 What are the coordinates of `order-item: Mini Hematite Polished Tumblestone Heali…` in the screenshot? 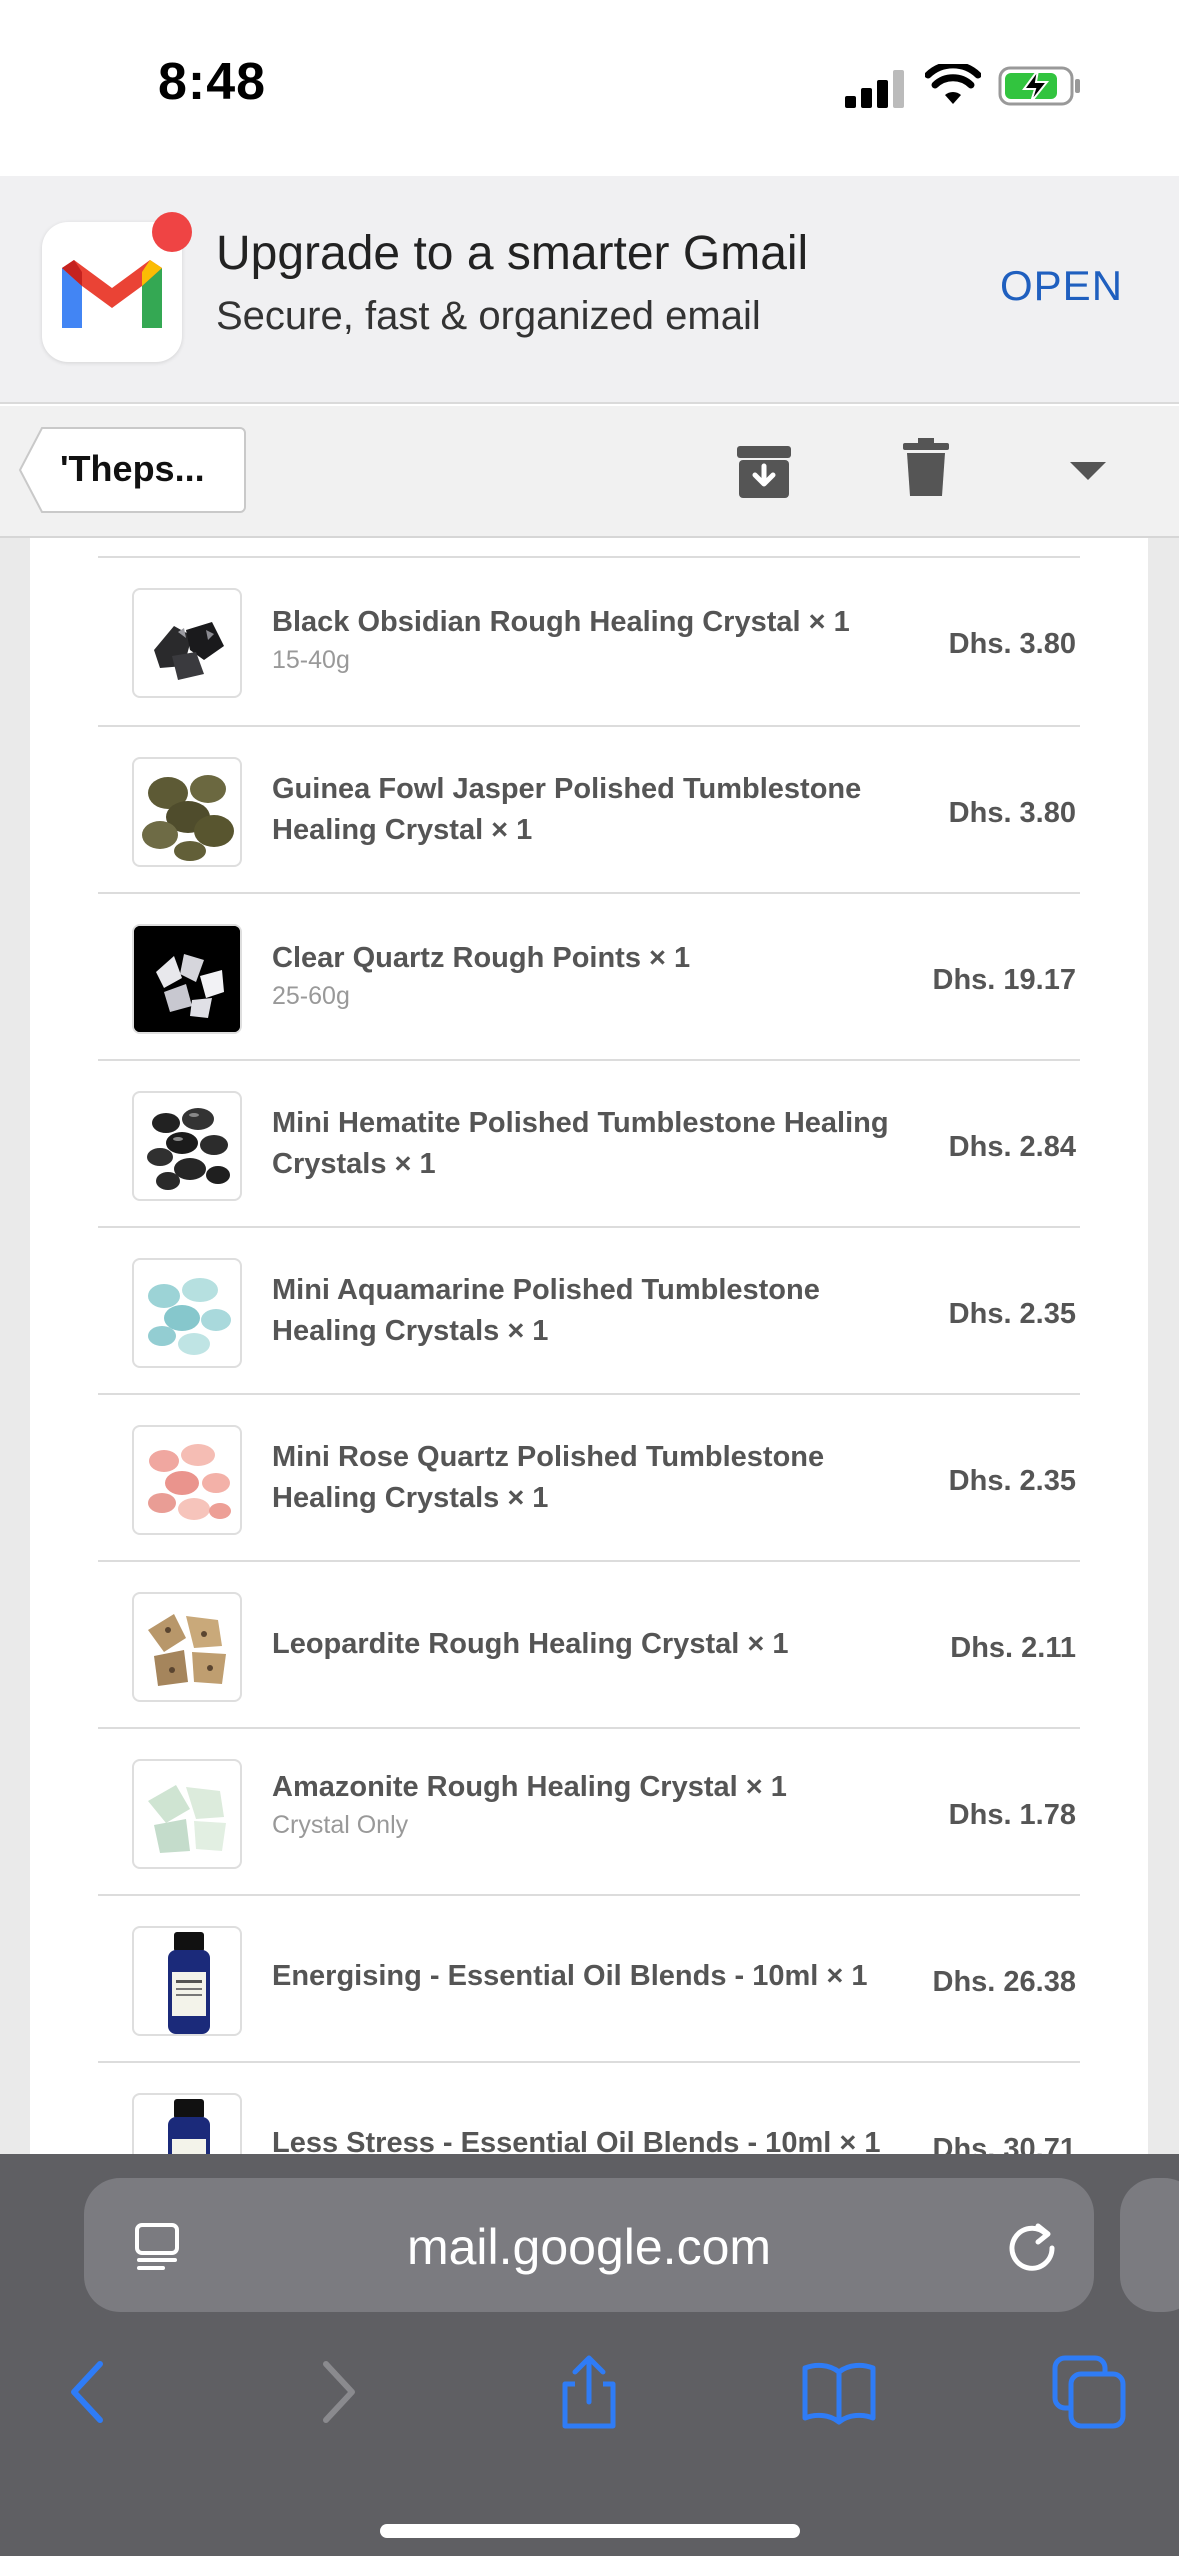 It's located at (589, 1142).